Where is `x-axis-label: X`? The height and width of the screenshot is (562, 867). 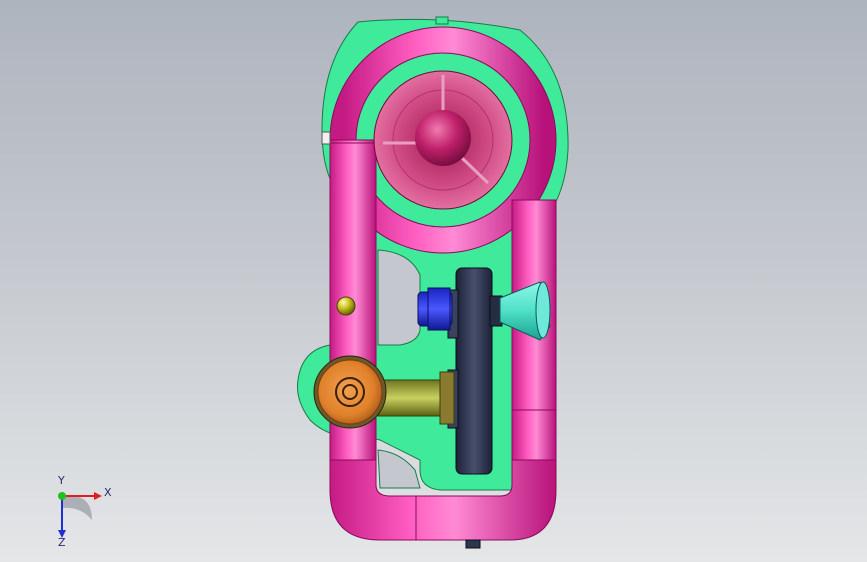 x-axis-label: X is located at coordinates (108, 492).